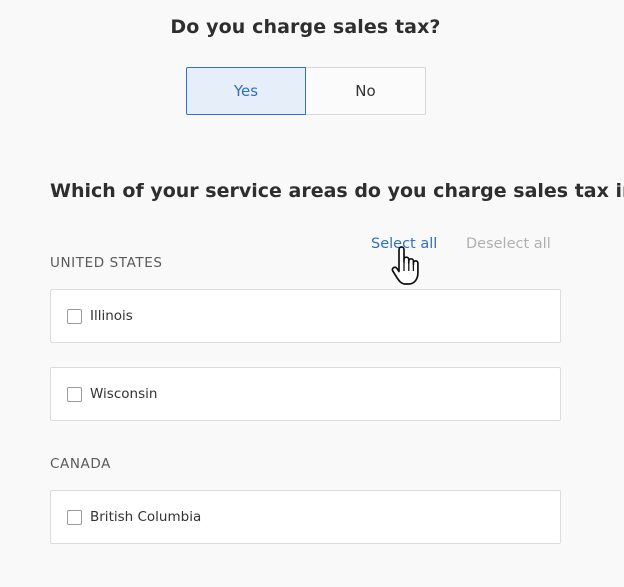  I want to click on no-button: No, so click(366, 91).